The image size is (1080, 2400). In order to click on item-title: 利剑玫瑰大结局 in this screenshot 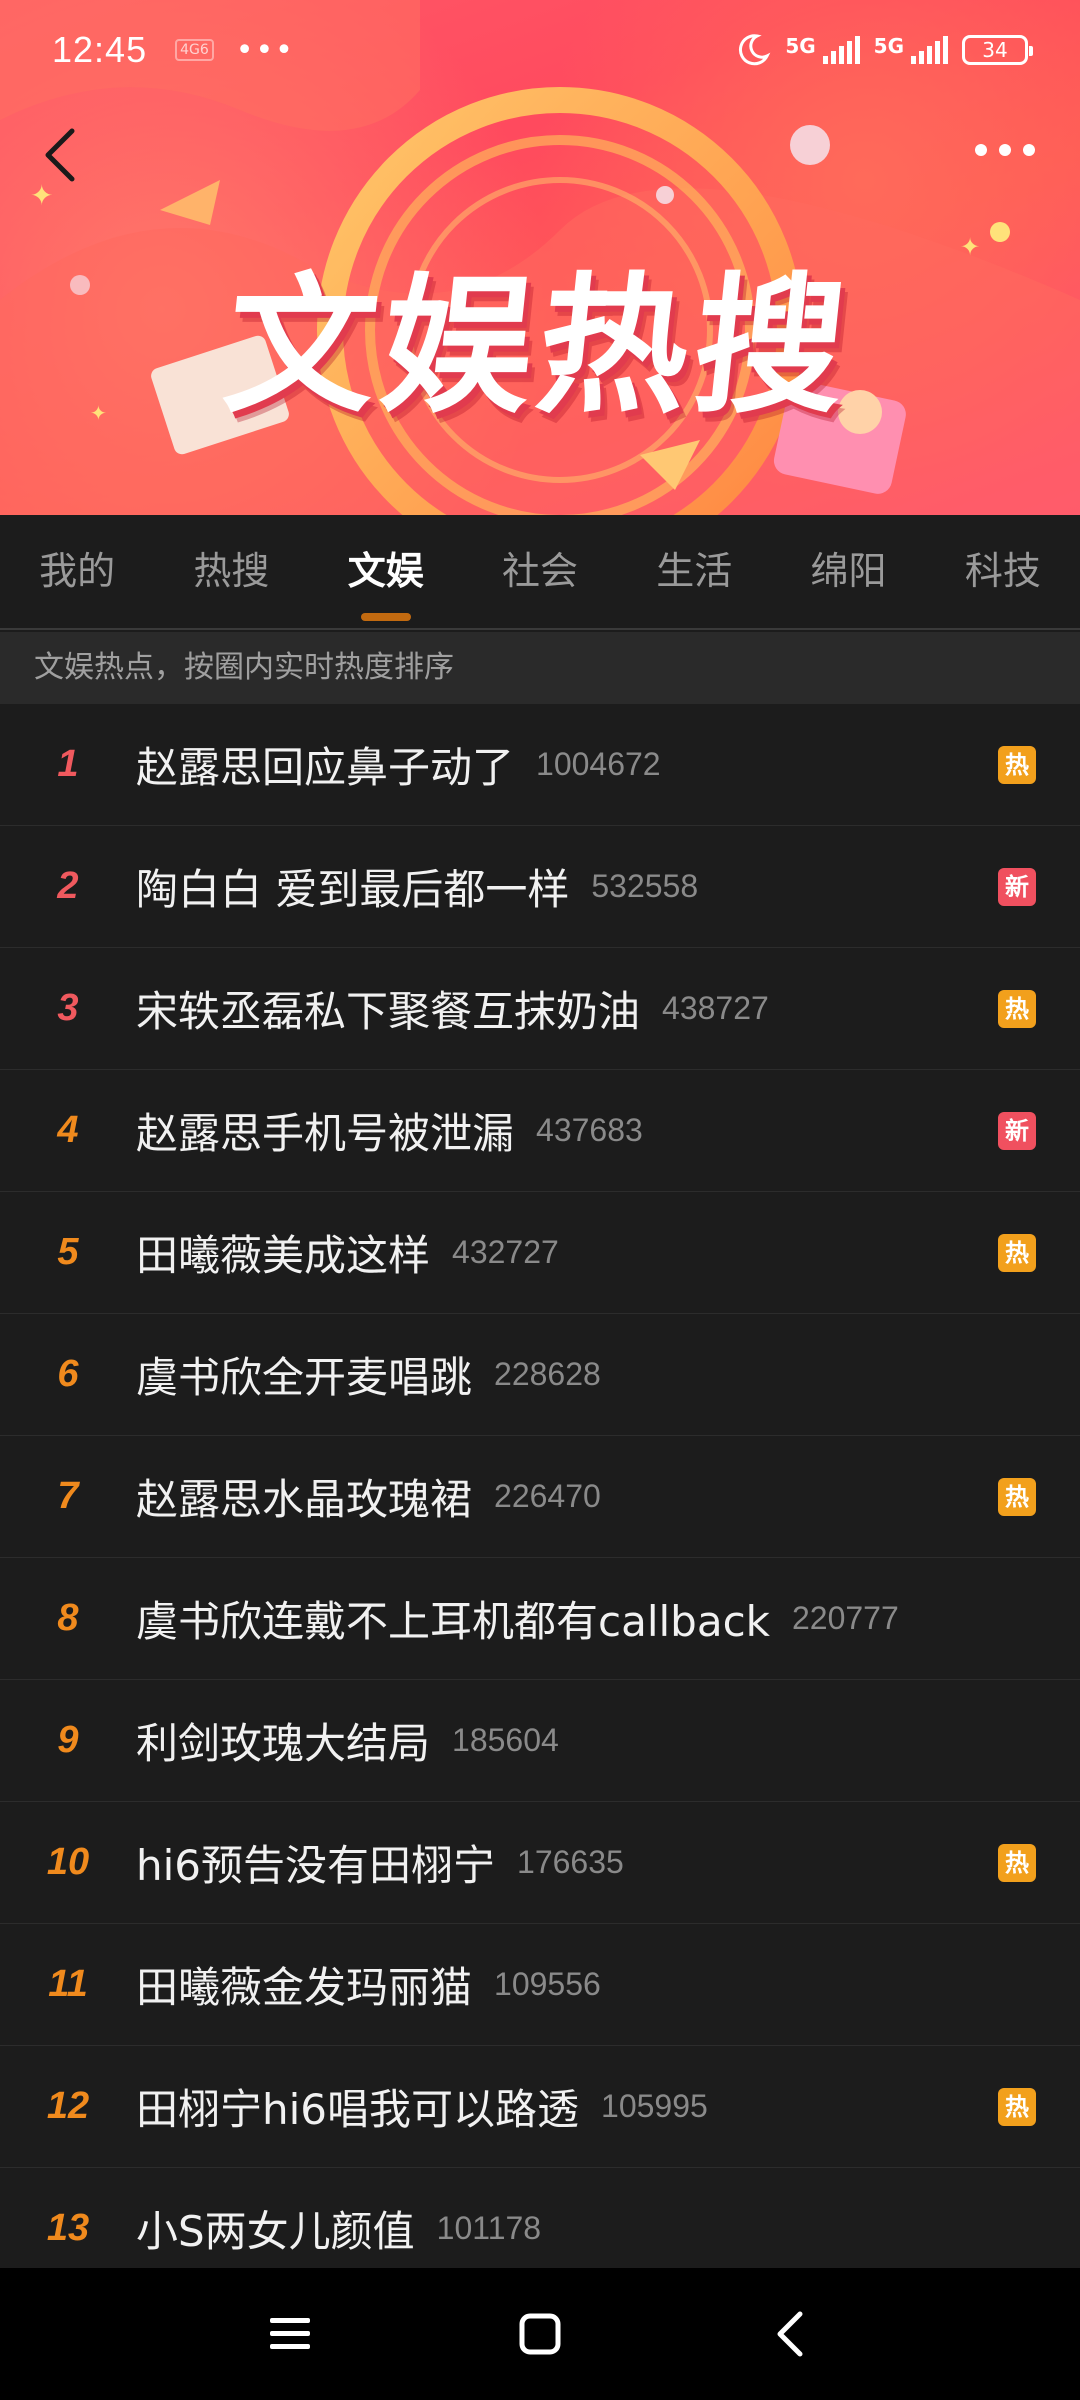, I will do `click(283, 1743)`.